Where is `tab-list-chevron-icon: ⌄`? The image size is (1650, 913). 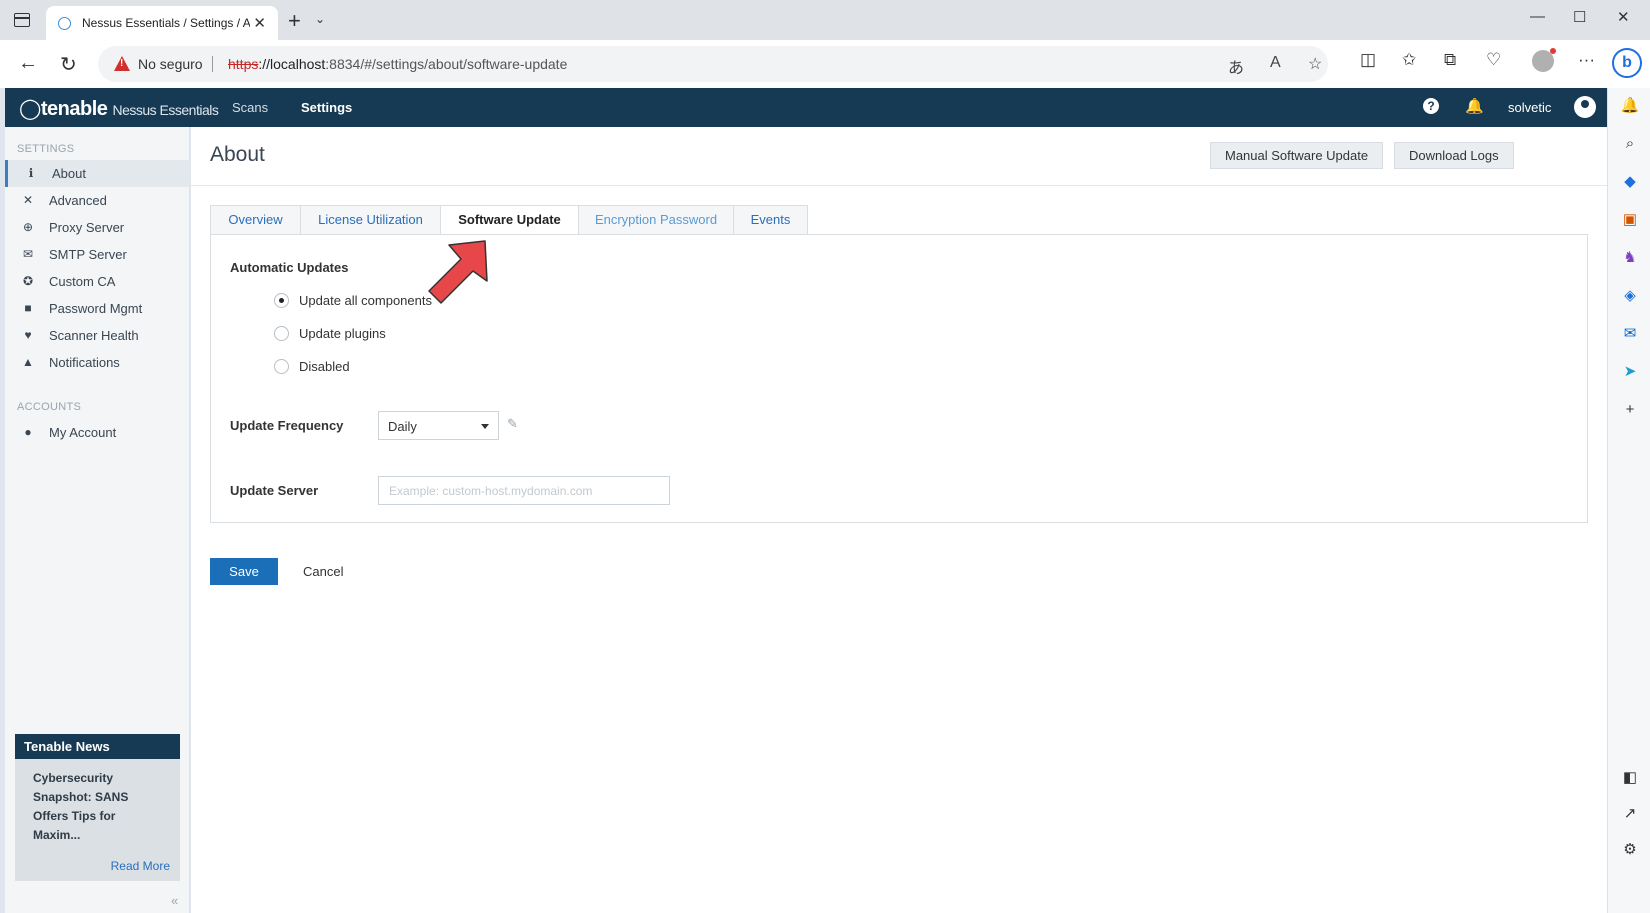 tab-list-chevron-icon: ⌄ is located at coordinates (320, 19).